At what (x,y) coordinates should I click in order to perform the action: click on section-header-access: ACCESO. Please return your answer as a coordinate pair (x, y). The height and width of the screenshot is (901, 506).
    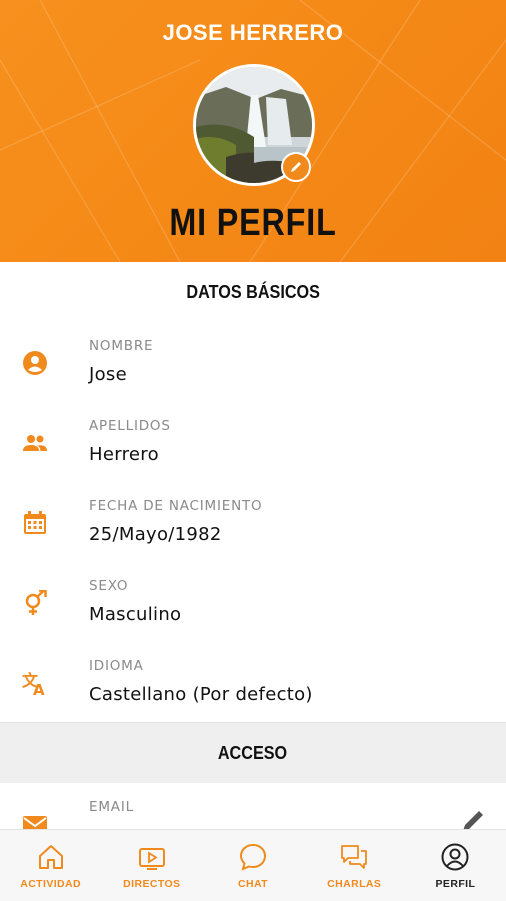
    Looking at the image, I should click on (253, 753).